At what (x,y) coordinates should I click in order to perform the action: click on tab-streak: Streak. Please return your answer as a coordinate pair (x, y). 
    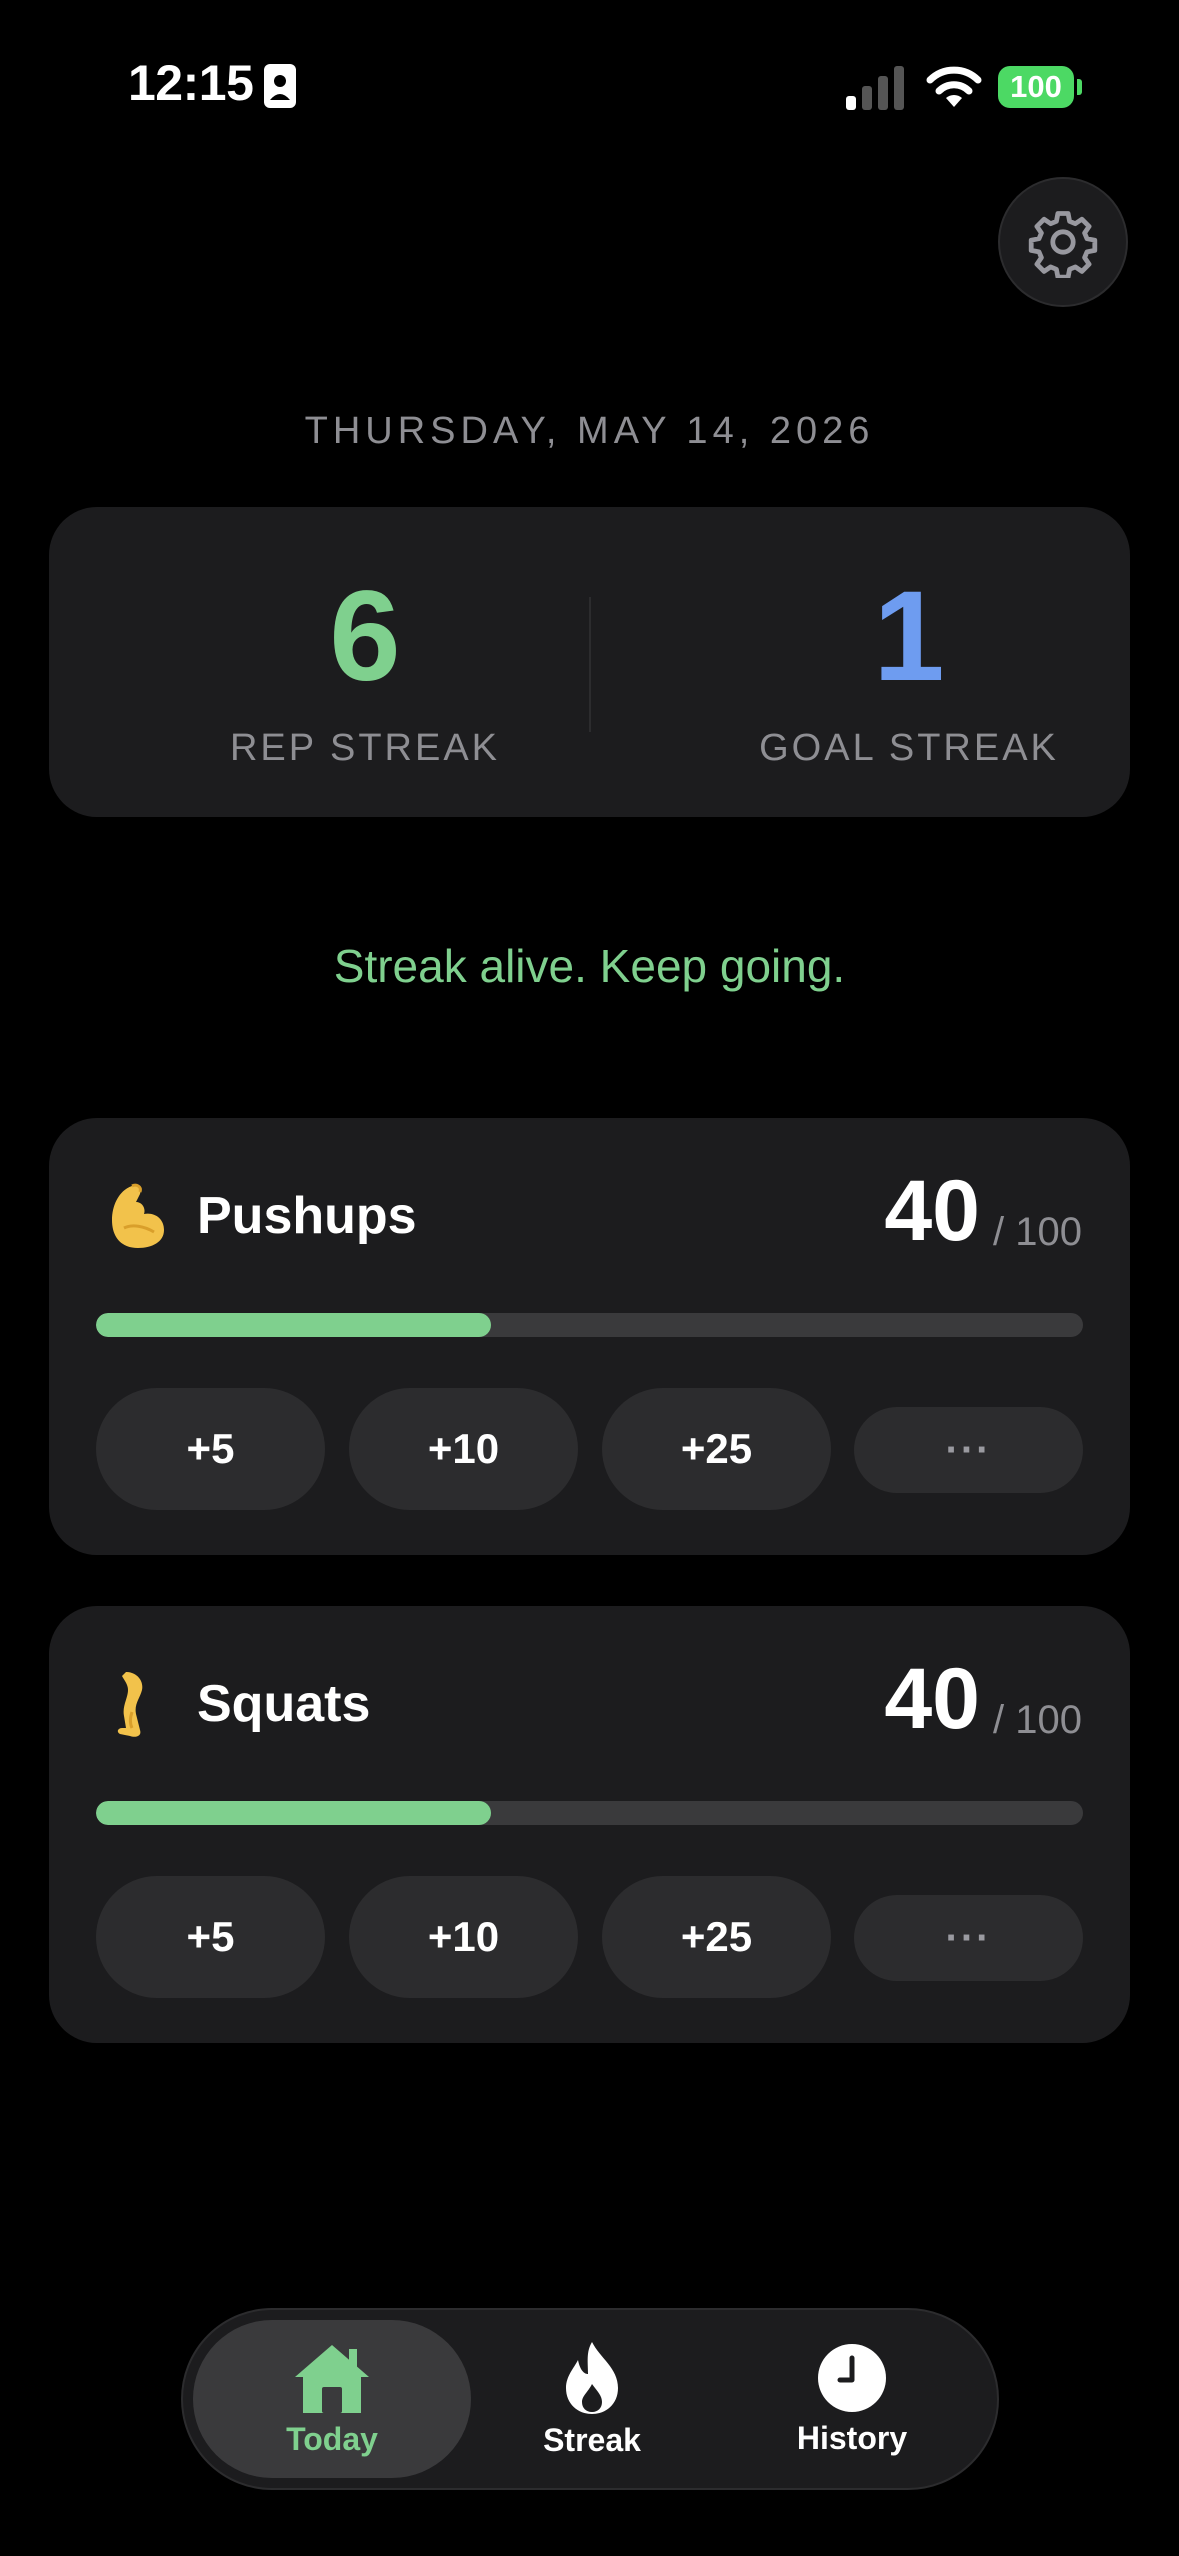
    Looking at the image, I should click on (592, 2399).